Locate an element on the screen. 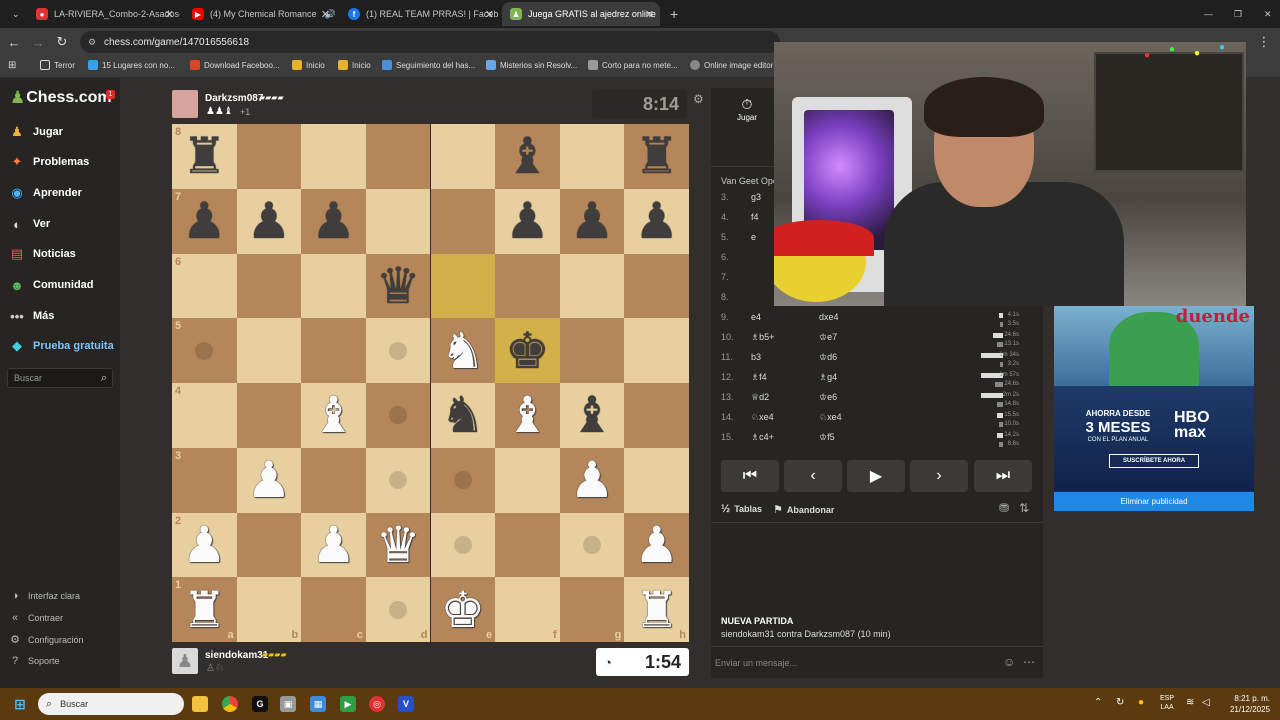  browser-tab-3: f (1) REAL TEAM PRRAS! | Faceb ✕ is located at coordinates (420, 14).